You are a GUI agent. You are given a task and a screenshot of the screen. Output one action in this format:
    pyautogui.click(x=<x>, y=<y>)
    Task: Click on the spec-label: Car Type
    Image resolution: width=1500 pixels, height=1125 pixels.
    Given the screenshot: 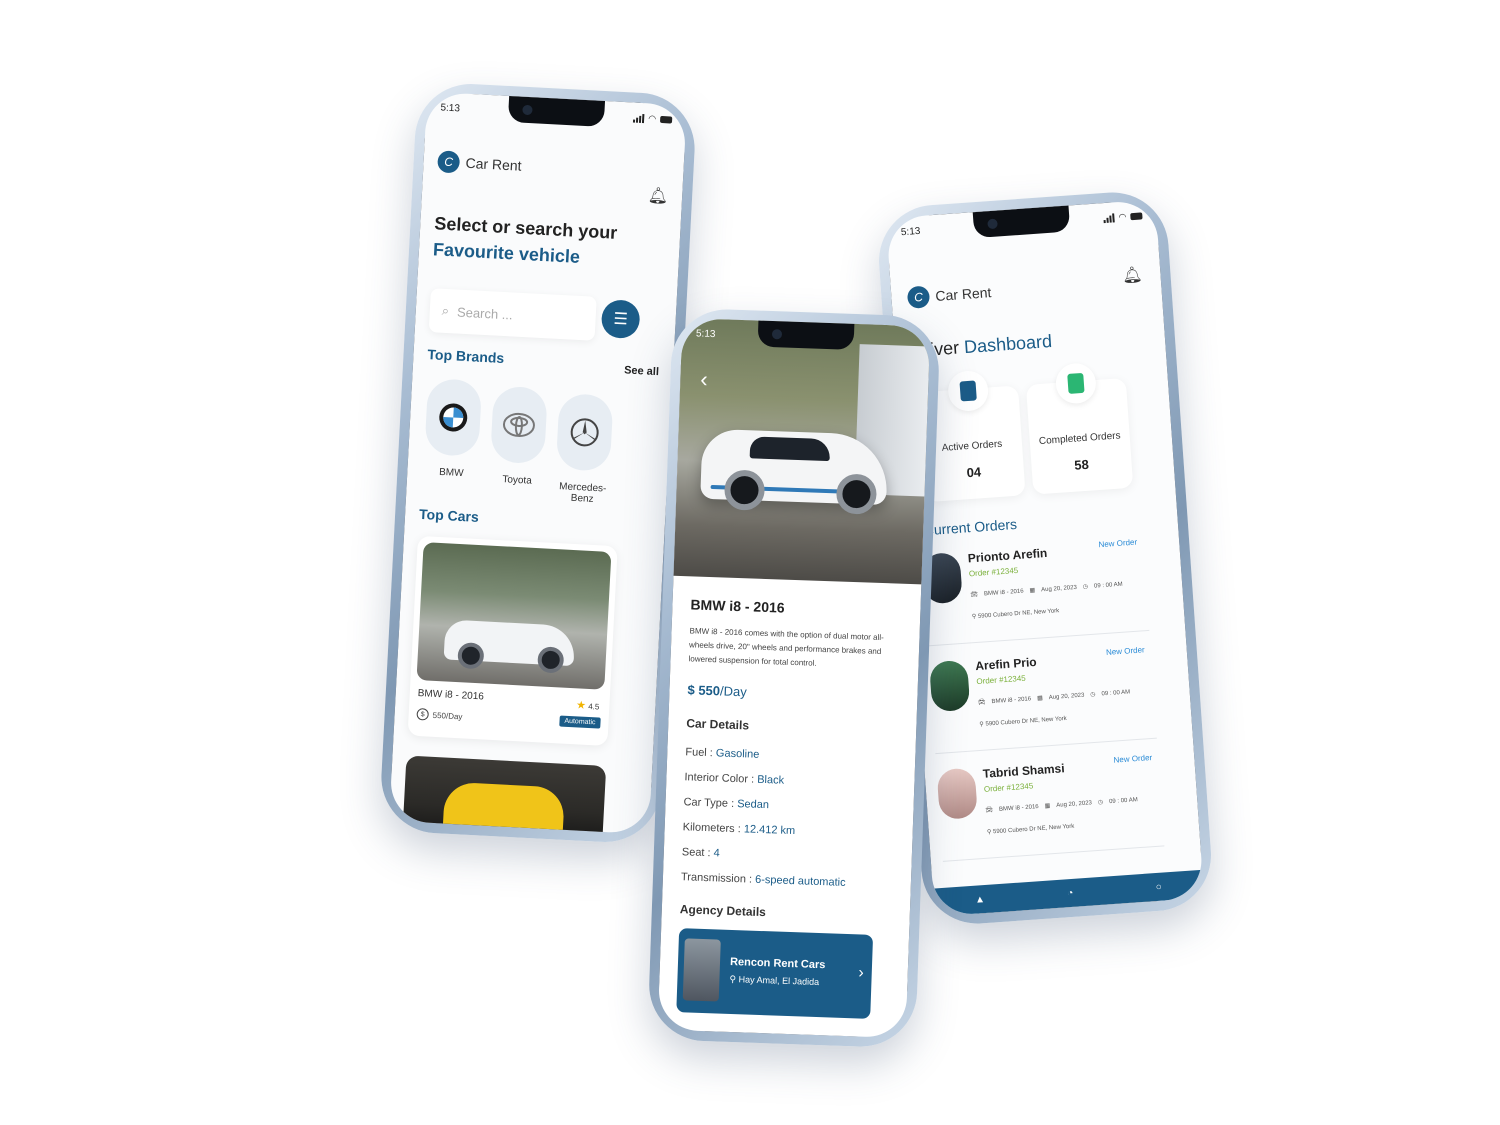 What is the action you would take?
    pyautogui.click(x=706, y=803)
    